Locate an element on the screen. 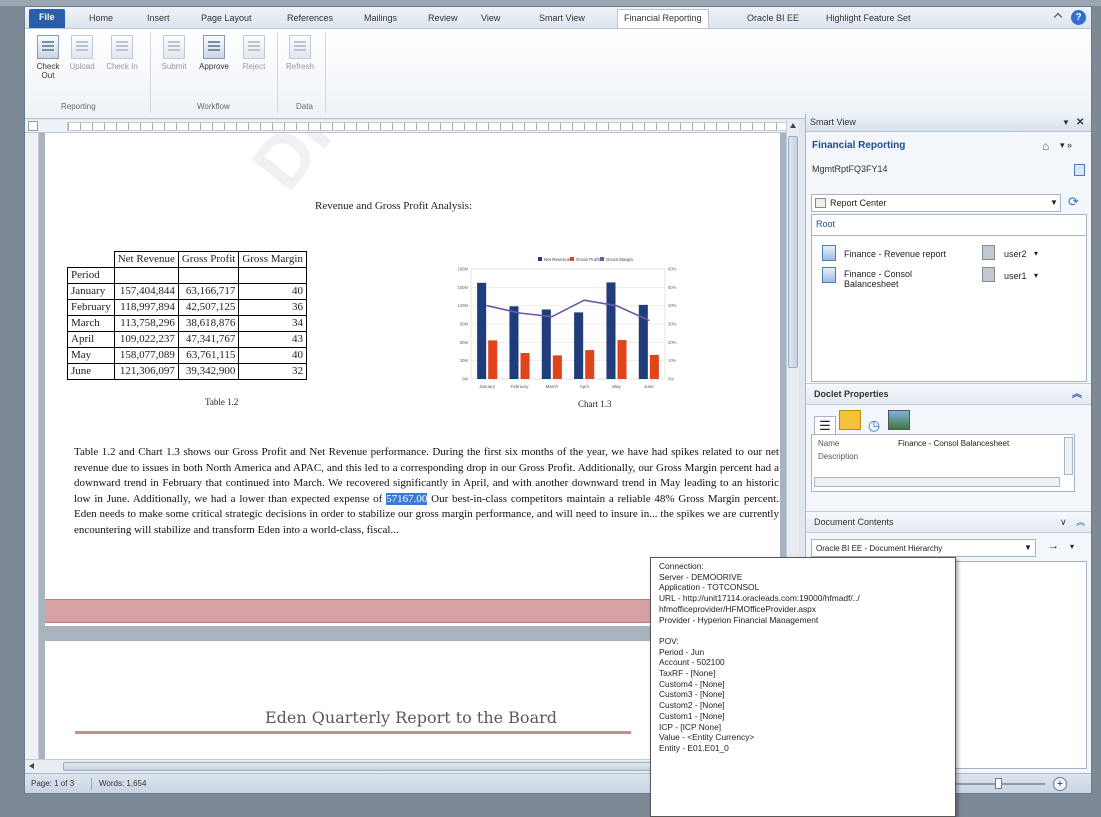 The width and height of the screenshot is (1101, 817). approve-icon is located at coordinates (214, 47).